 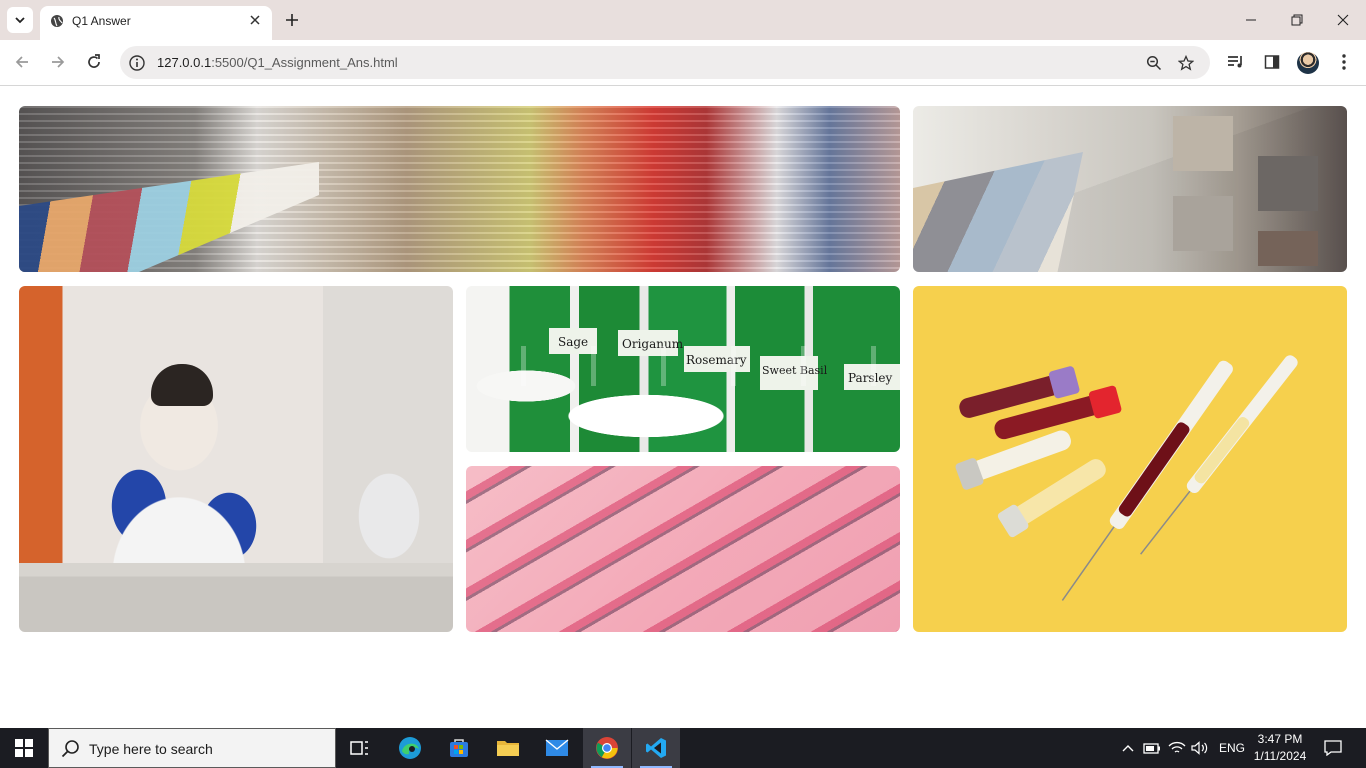 I want to click on url-path: :5500/Q1_Assignment_Ans.html, so click(x=304, y=62).